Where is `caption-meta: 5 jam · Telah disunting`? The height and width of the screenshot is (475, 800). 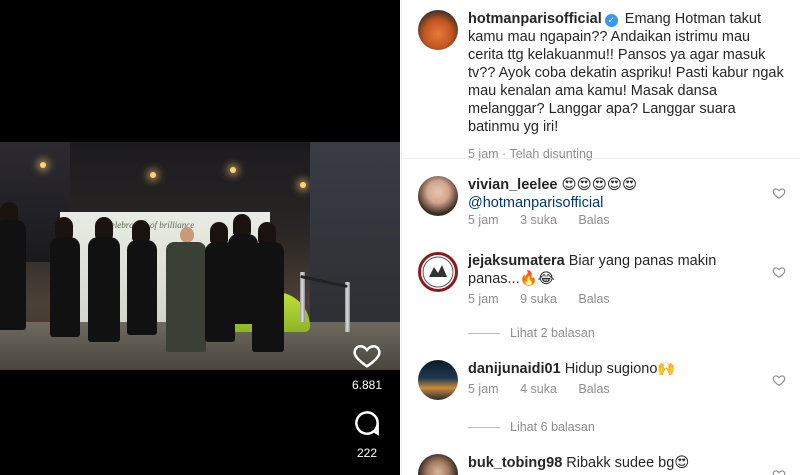
caption-meta: 5 jam · Telah disunting is located at coordinates (530, 154).